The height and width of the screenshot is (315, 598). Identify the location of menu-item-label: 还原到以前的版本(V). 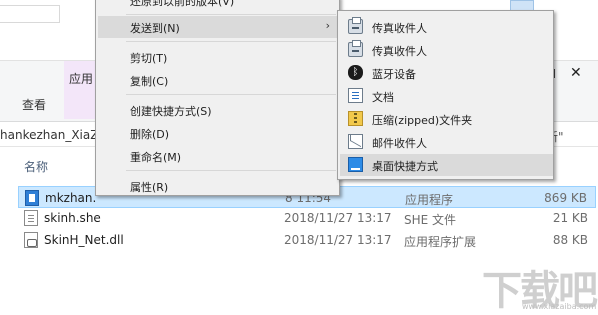
(182, 4).